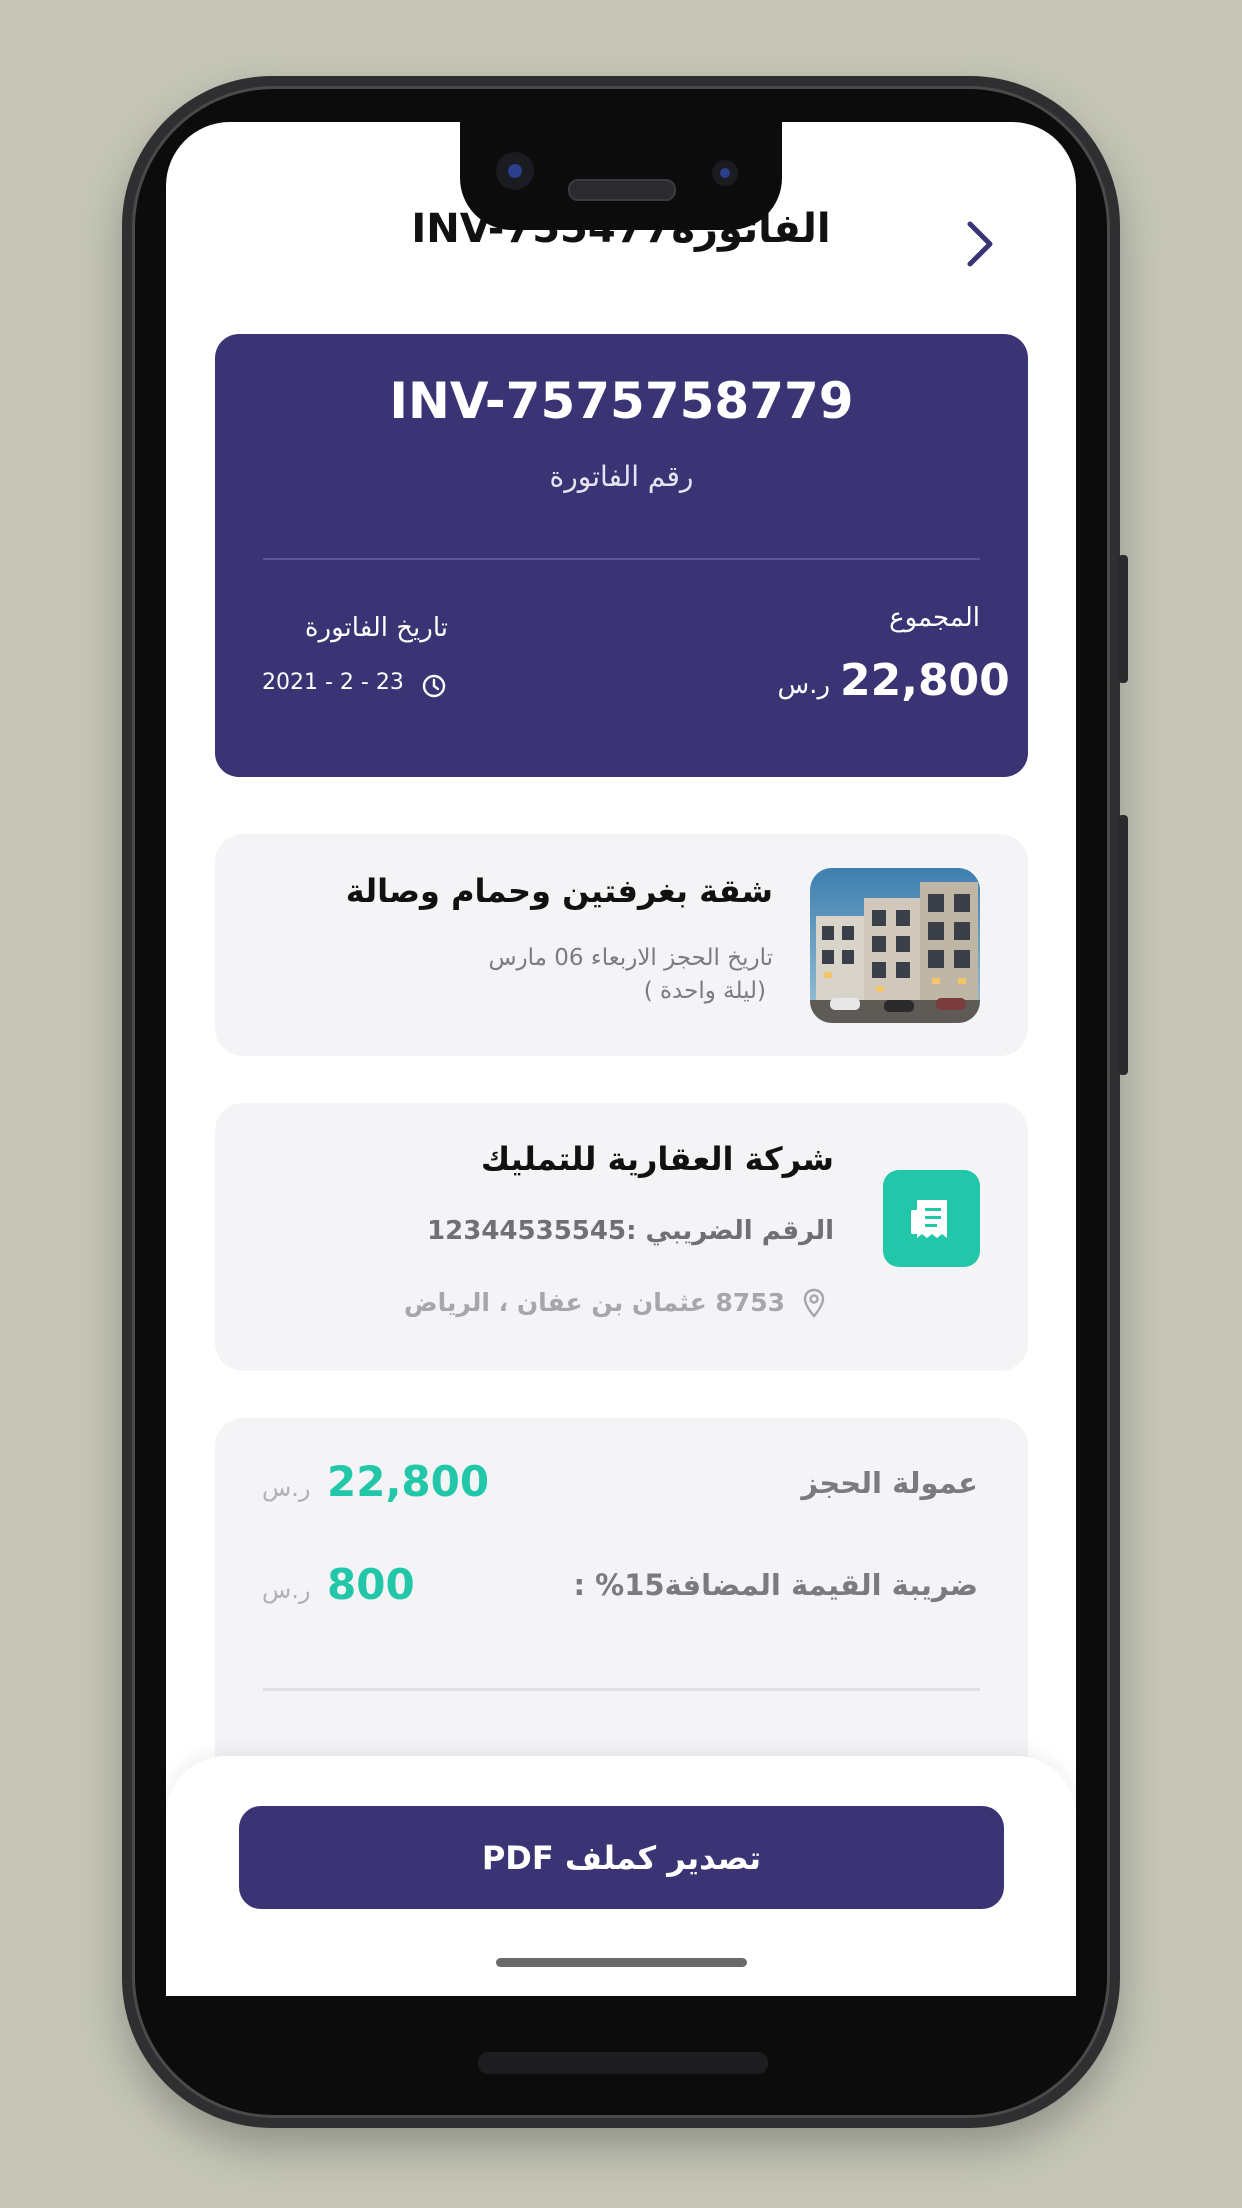 This screenshot has height=2208, width=1242. I want to click on home-indicator, so click(621, 1962).